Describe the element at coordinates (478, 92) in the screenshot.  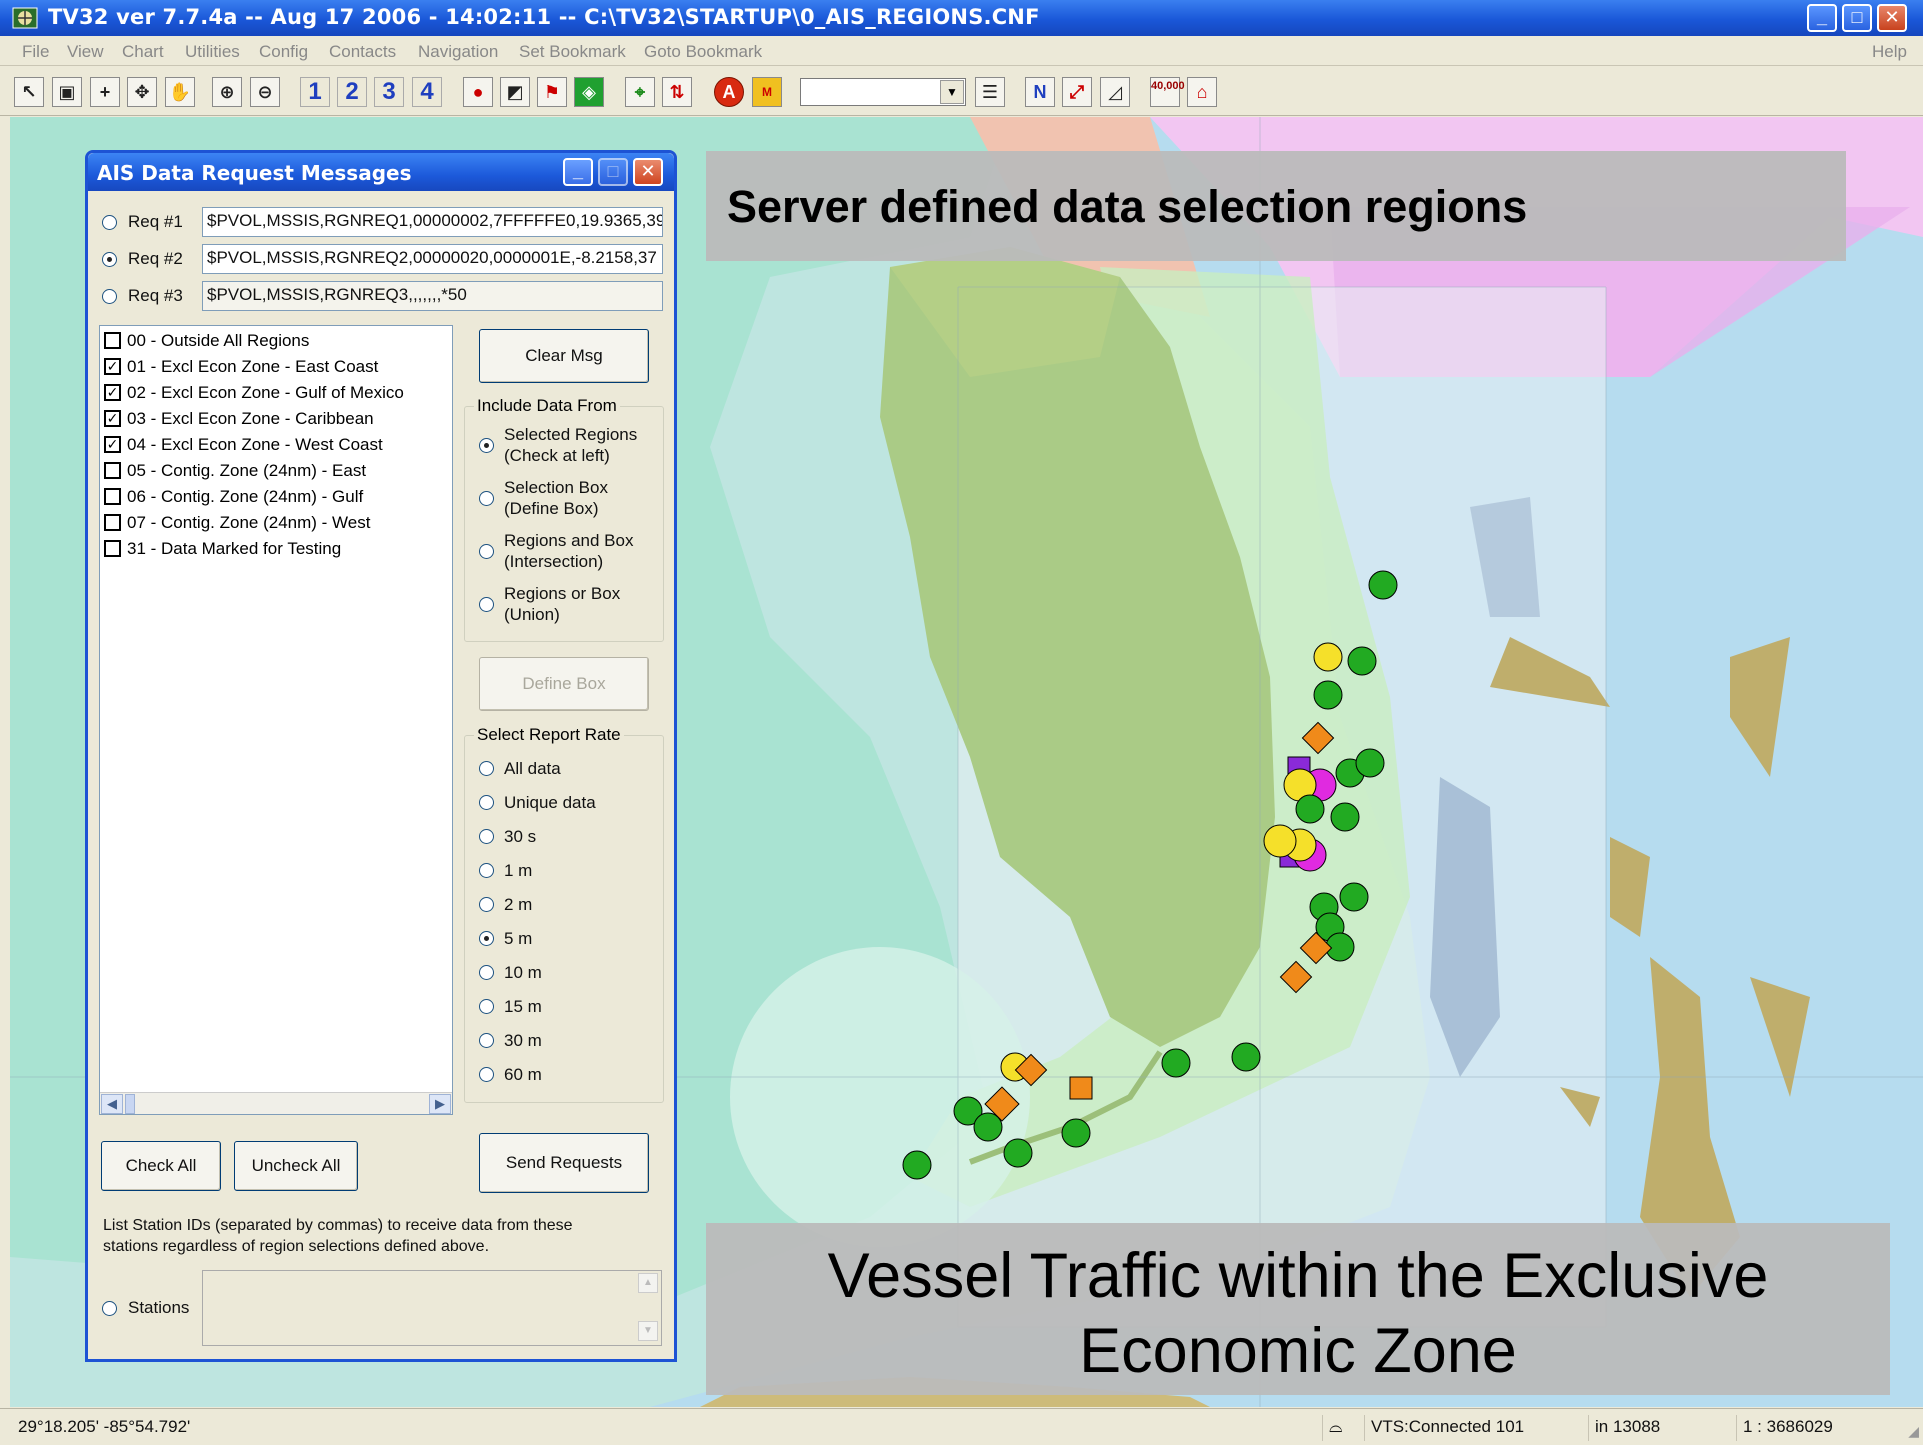
I see `marker-icon: ●` at that location.